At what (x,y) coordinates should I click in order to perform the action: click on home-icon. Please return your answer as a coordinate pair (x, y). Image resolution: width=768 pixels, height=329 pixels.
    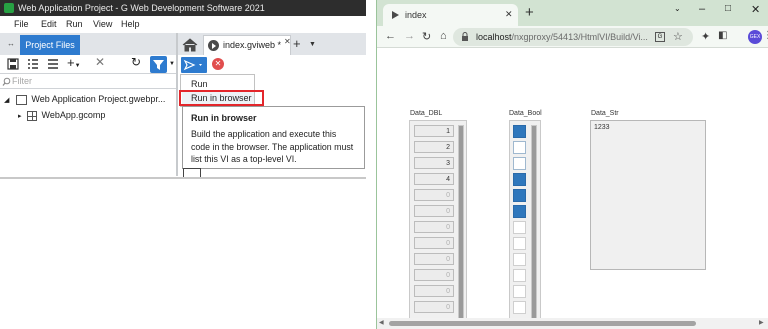
    Looking at the image, I should click on (190, 45).